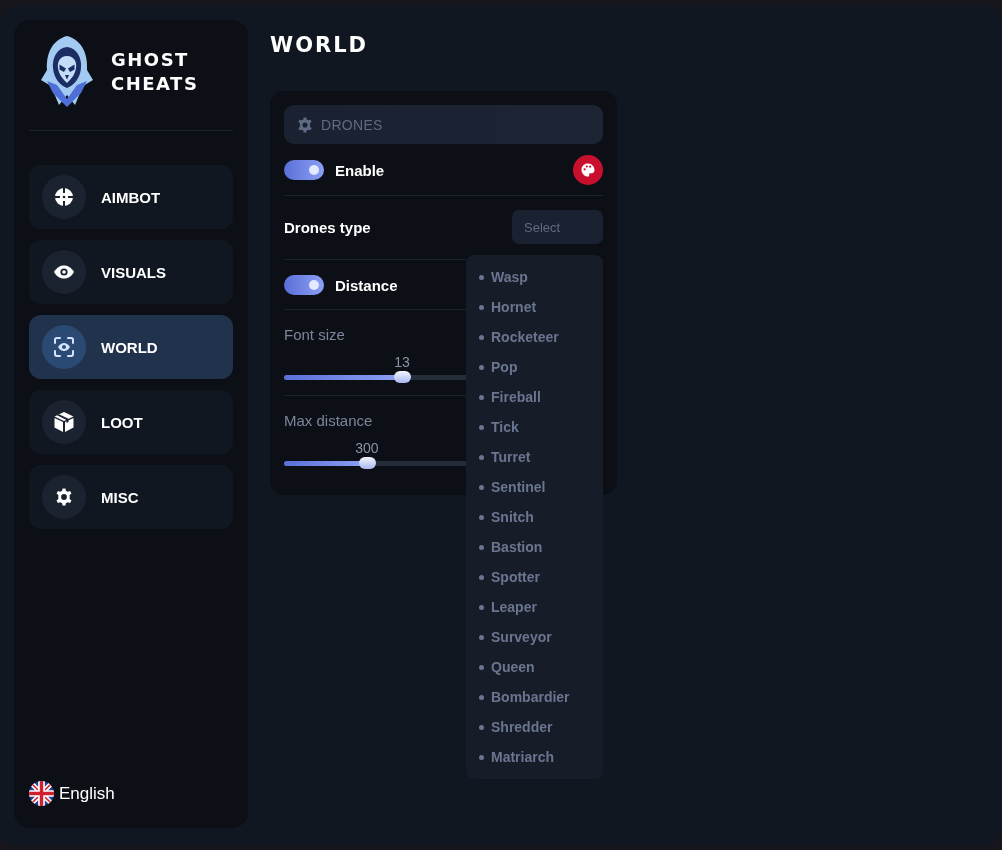 This screenshot has height=850, width=1002. I want to click on palette-icon, so click(588, 170).